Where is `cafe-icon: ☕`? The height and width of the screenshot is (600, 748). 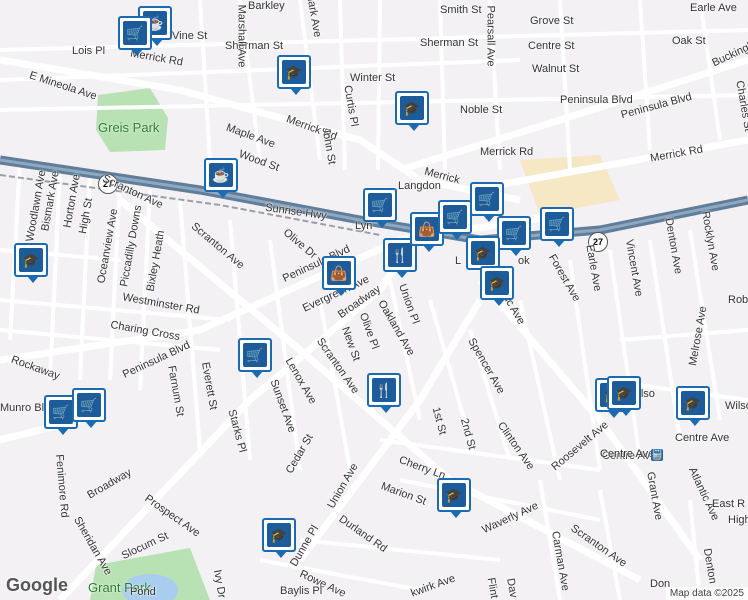 cafe-icon: ☕ is located at coordinates (221, 175).